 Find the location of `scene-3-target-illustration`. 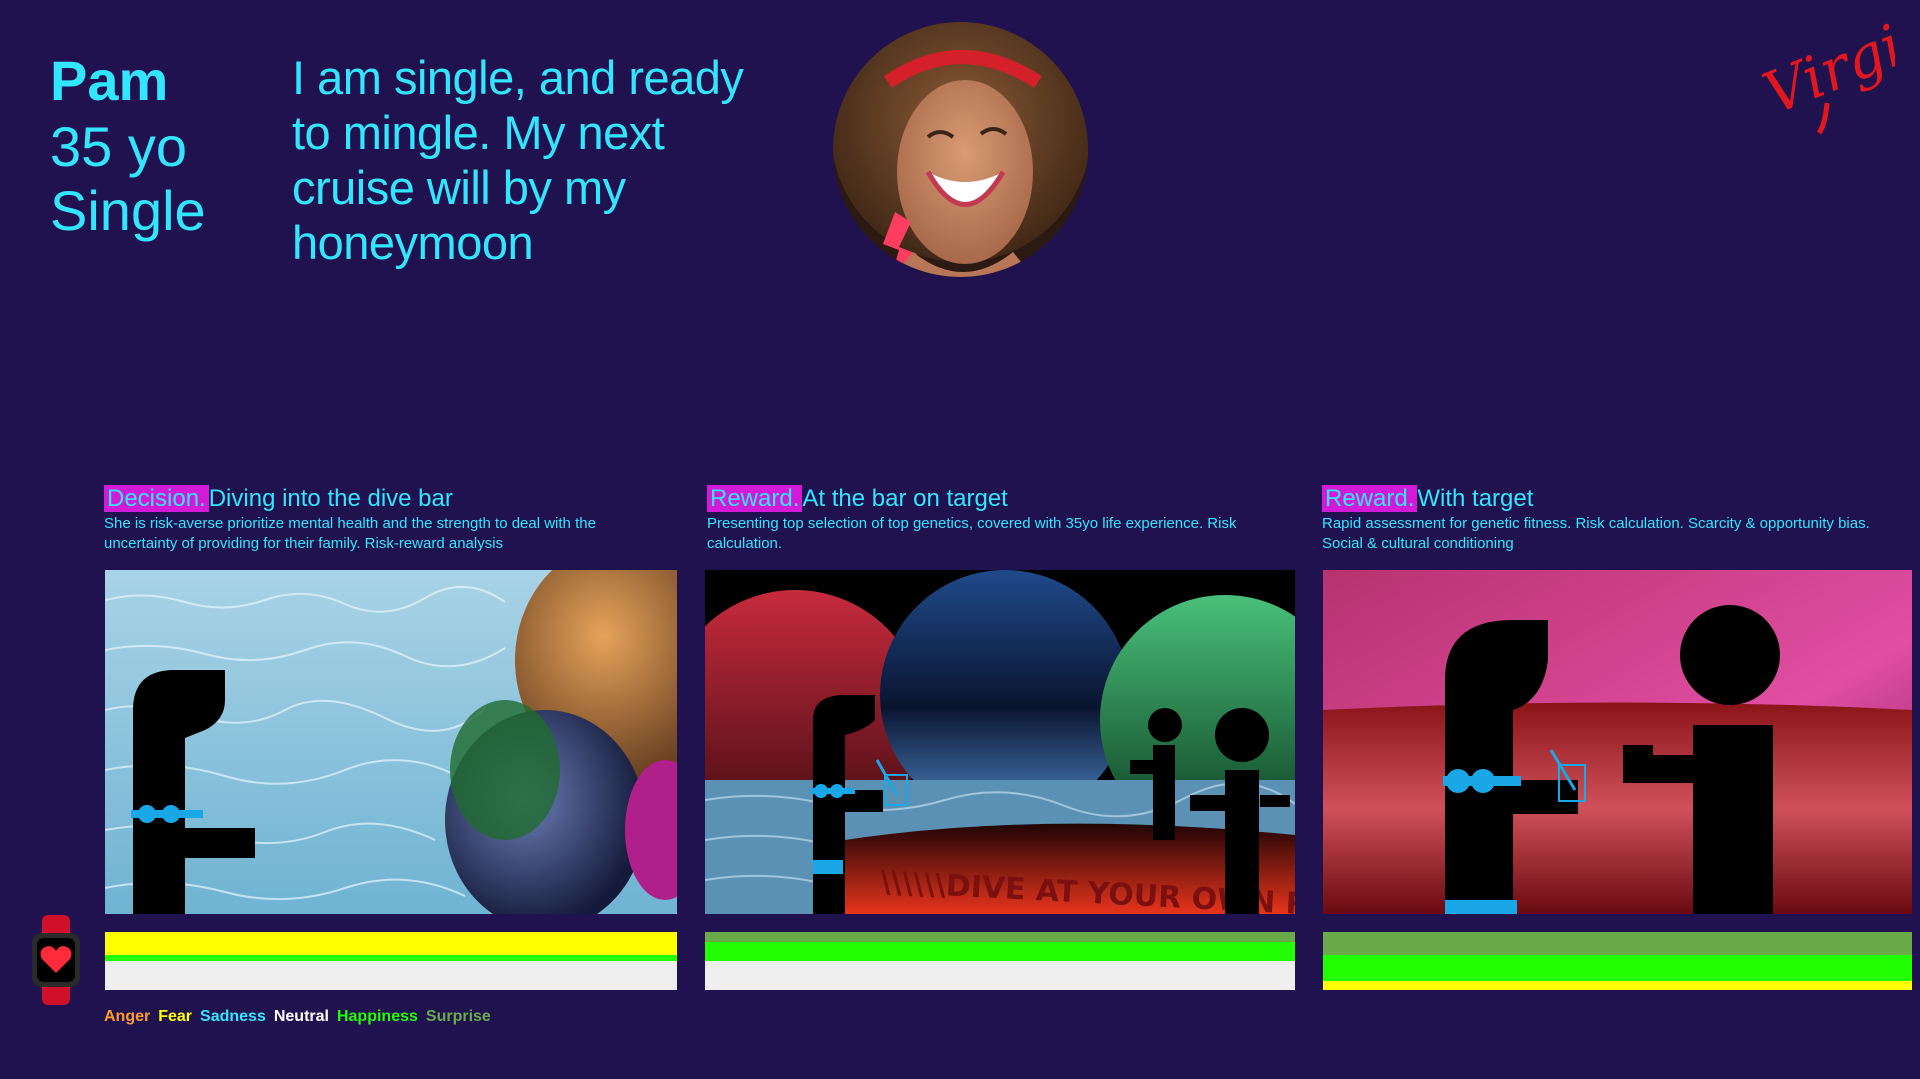

scene-3-target-illustration is located at coordinates (1617, 742).